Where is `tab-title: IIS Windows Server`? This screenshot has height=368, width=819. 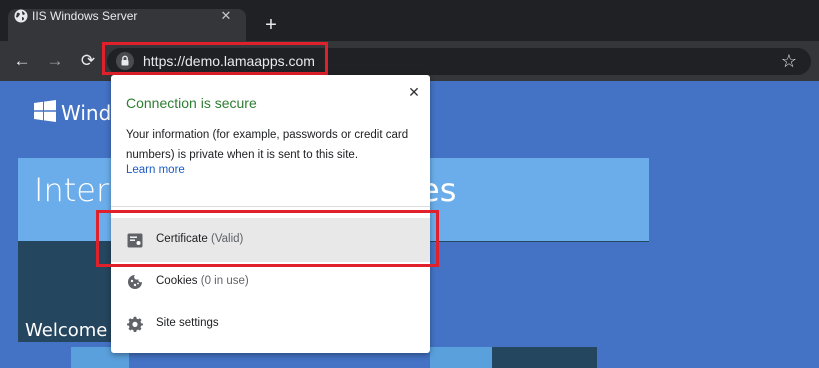 tab-title: IIS Windows Server is located at coordinates (85, 16).